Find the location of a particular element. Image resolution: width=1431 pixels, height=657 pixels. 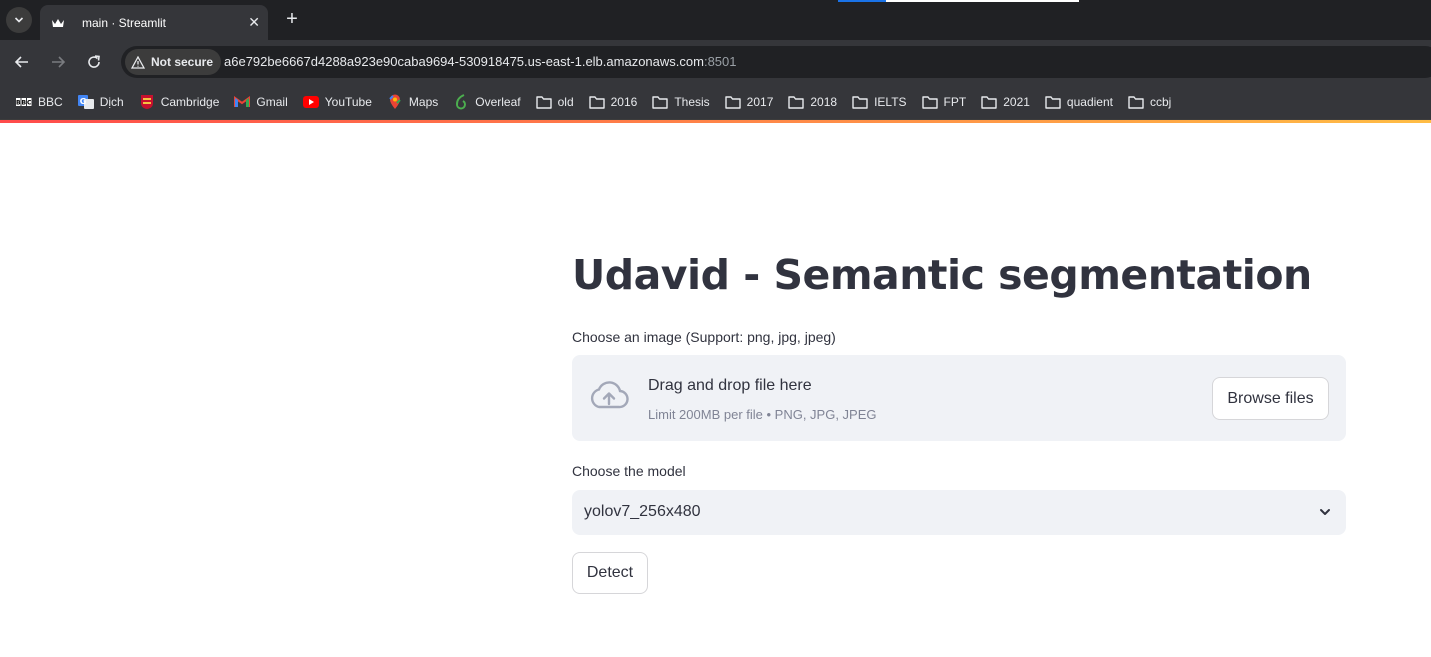

model-select-value: yolov7_256x480 is located at coordinates (642, 511).